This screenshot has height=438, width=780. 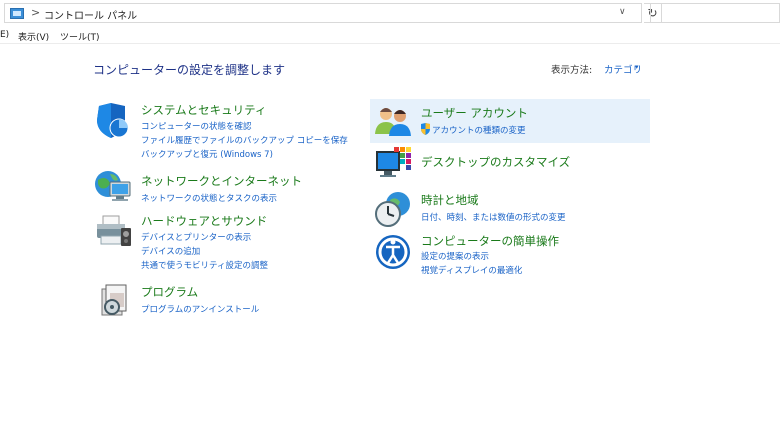 What do you see at coordinates (203, 110) in the screenshot?
I see `category-title: システムとセキュリティ` at bounding box center [203, 110].